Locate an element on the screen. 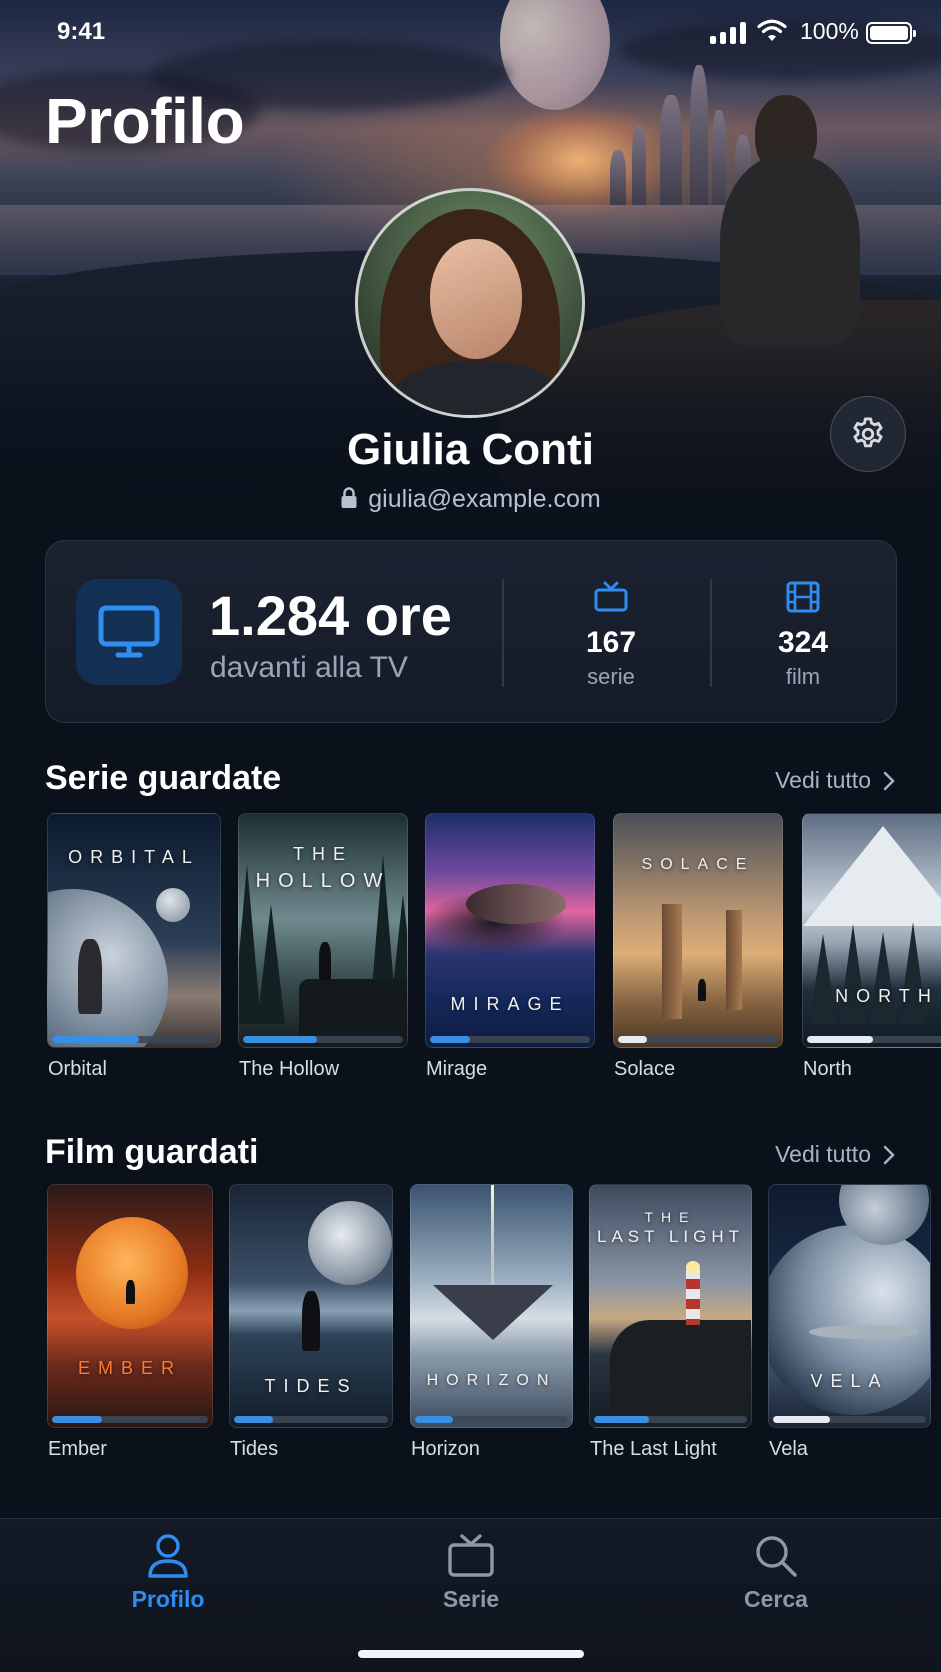 The height and width of the screenshot is (1672, 941). series-count-label: serie is located at coordinates (611, 676).